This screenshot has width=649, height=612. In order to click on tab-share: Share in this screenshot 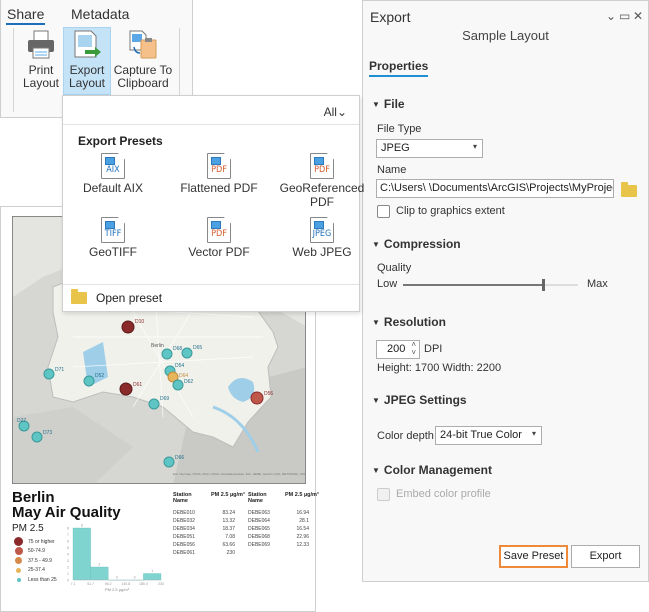, I will do `click(25, 15)`.